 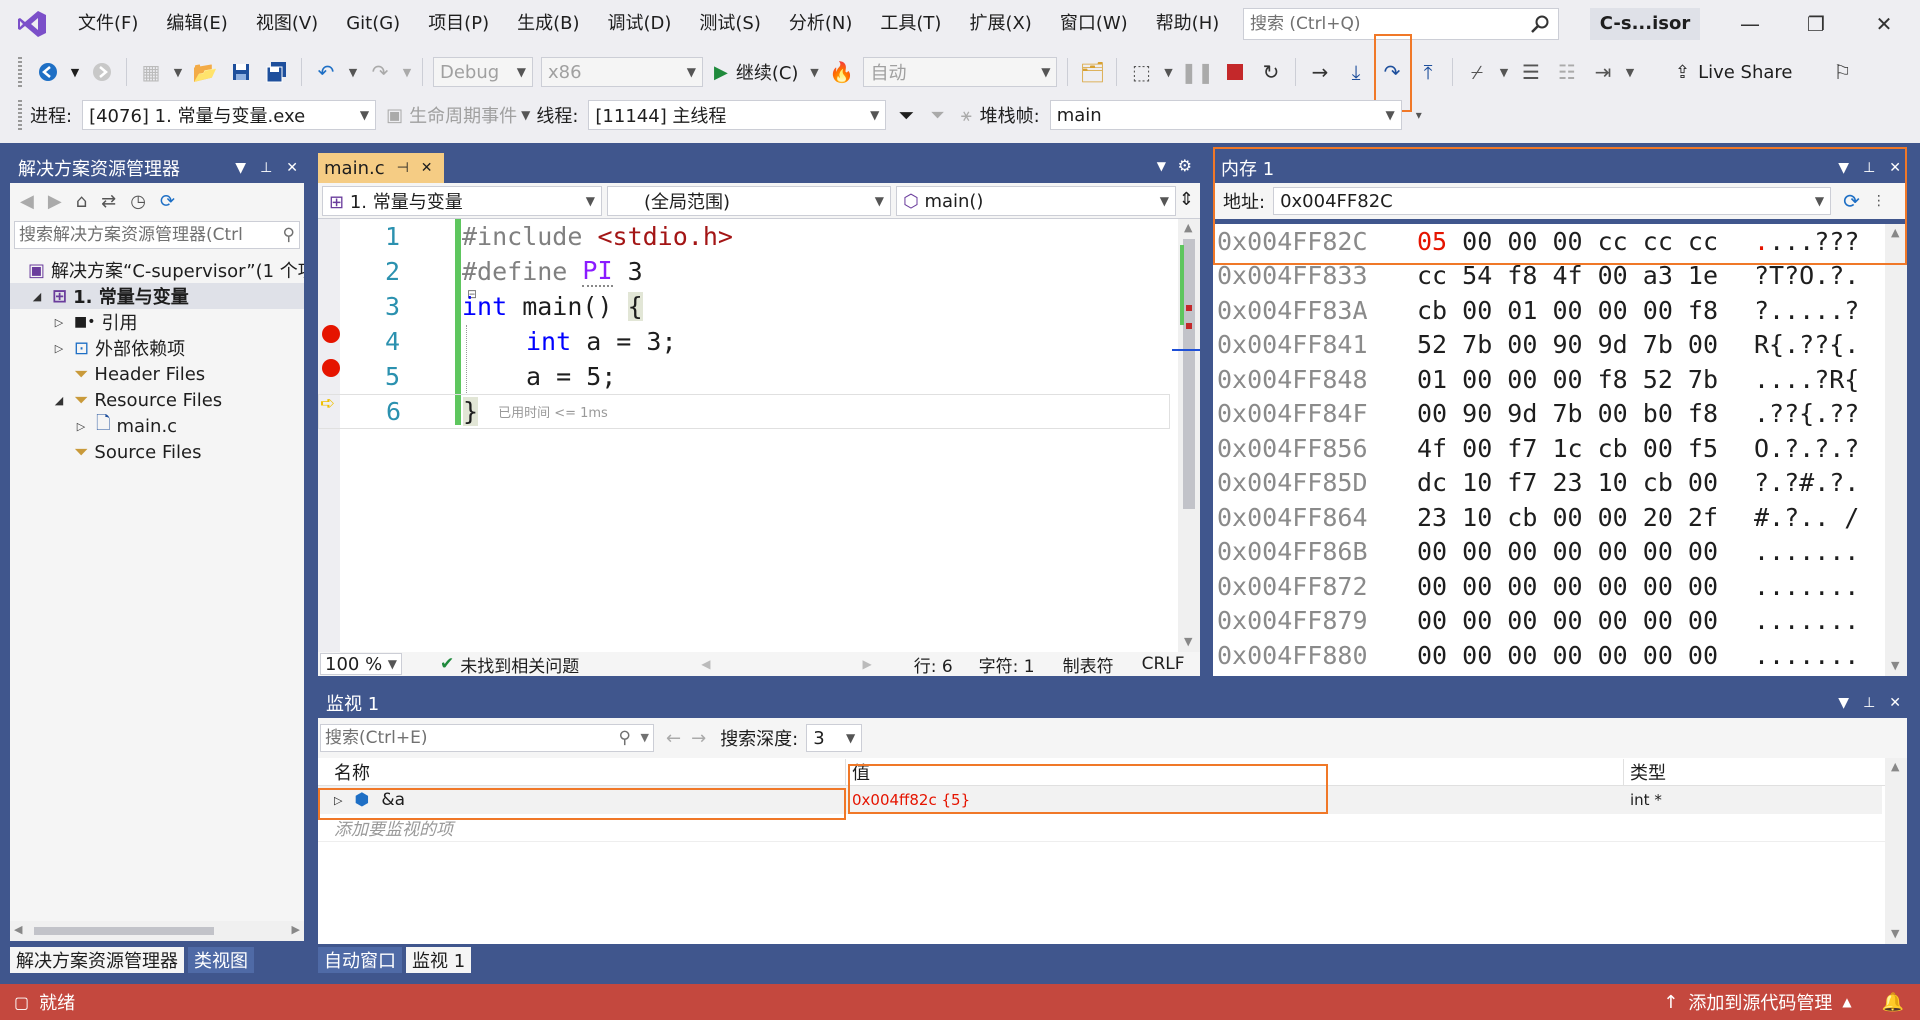 What do you see at coordinates (841, 72) in the screenshot?
I see `hot-reload-icon: 🔥` at bounding box center [841, 72].